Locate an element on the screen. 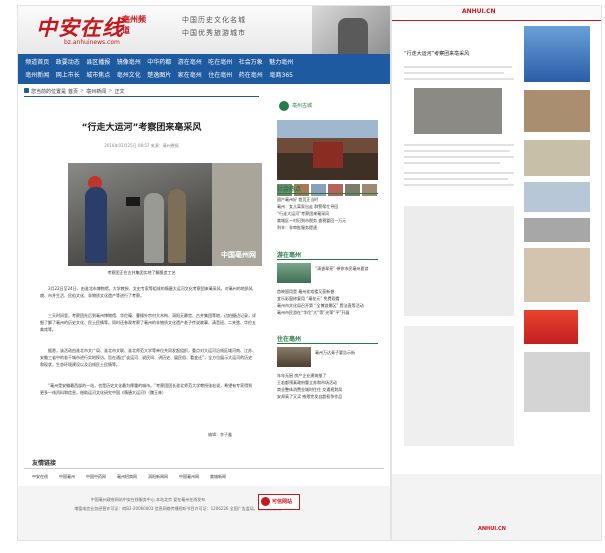 The image size is (605, 553). list-item: “行走大运河”考察团来亳采风 is located at coordinates (327, 213).